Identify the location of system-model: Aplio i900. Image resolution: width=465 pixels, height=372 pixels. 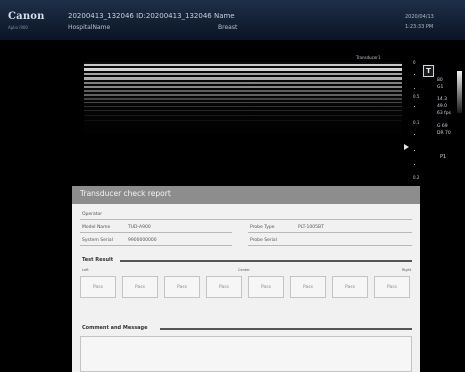
(18, 27).